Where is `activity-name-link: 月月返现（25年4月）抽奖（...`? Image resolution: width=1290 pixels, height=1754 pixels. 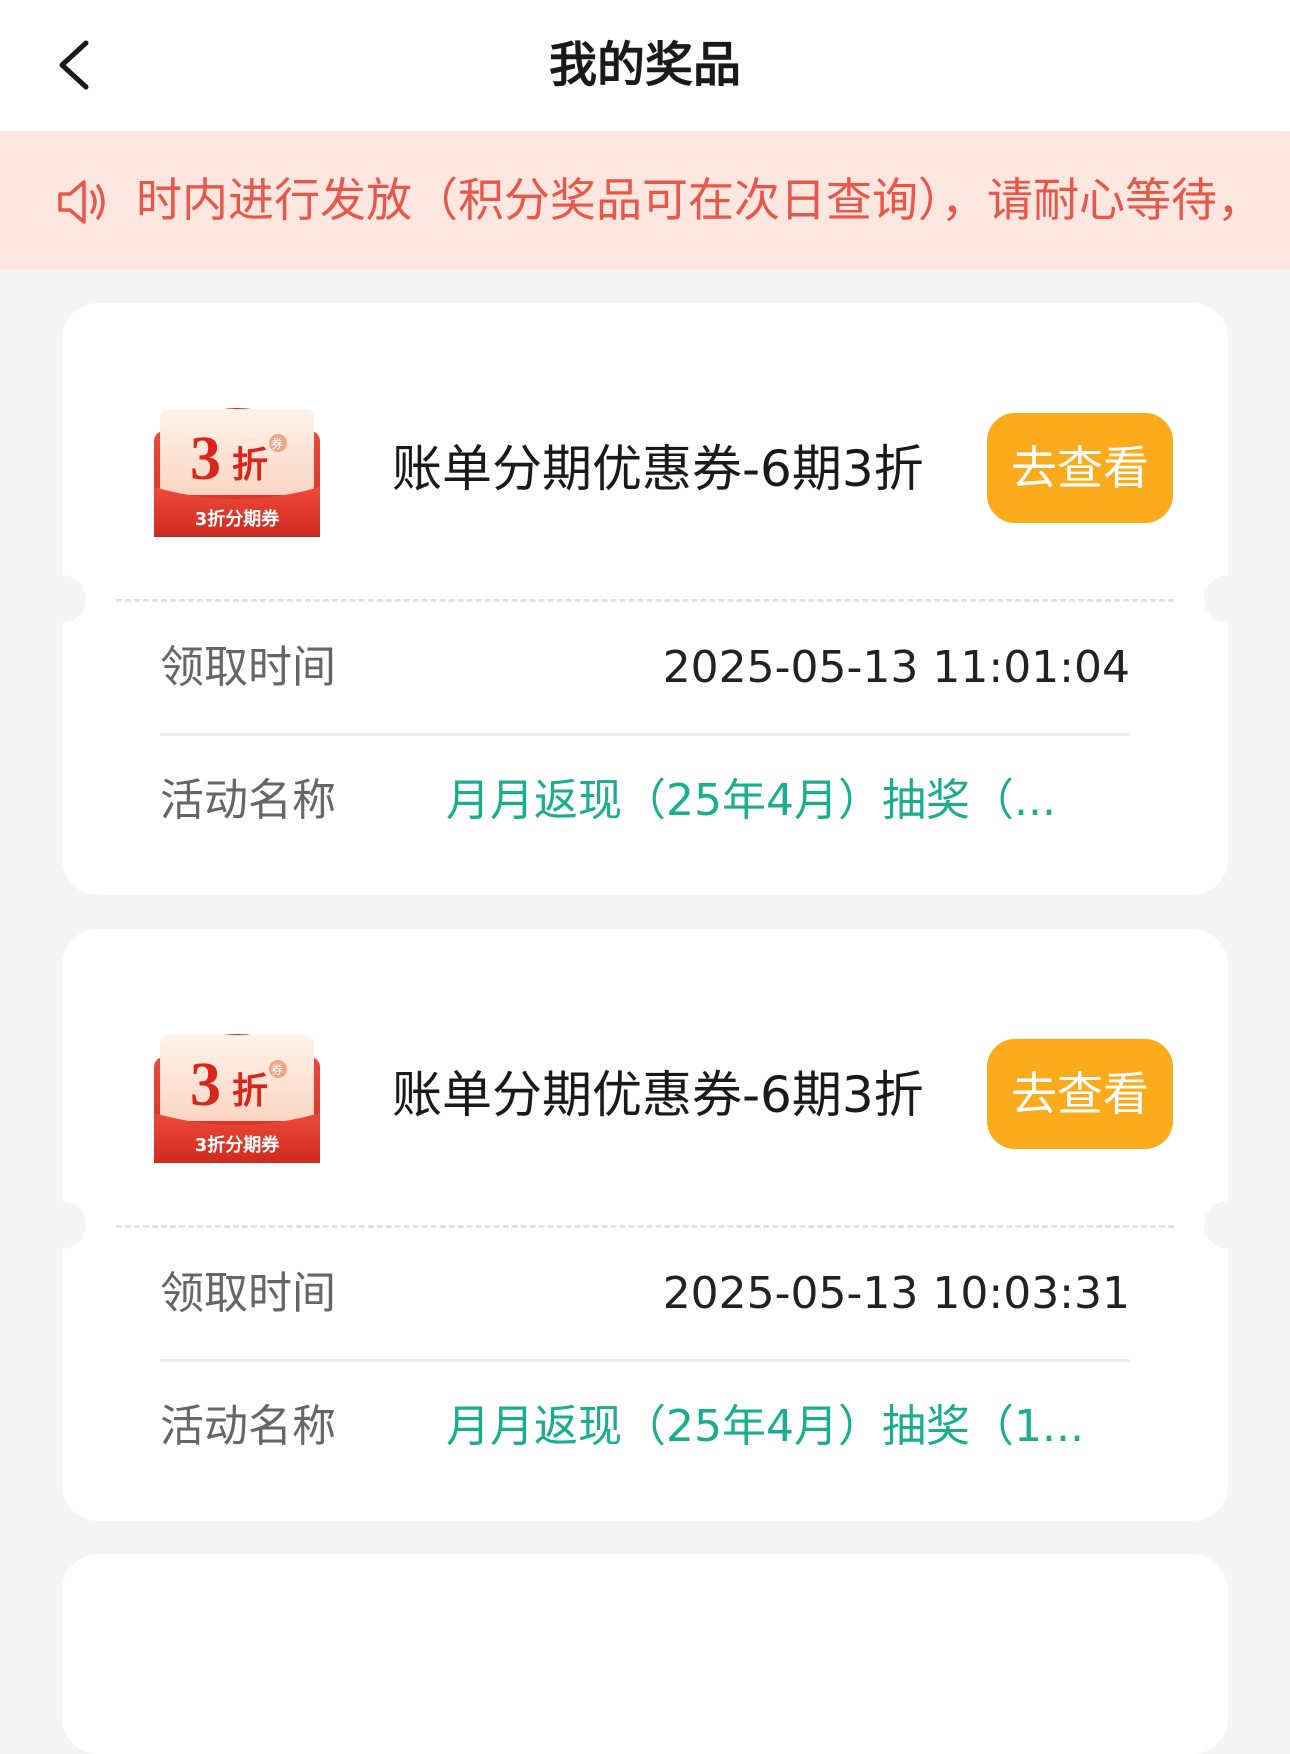 activity-name-link: 月月返现（25年4月）抽奖（... is located at coordinates (786, 801).